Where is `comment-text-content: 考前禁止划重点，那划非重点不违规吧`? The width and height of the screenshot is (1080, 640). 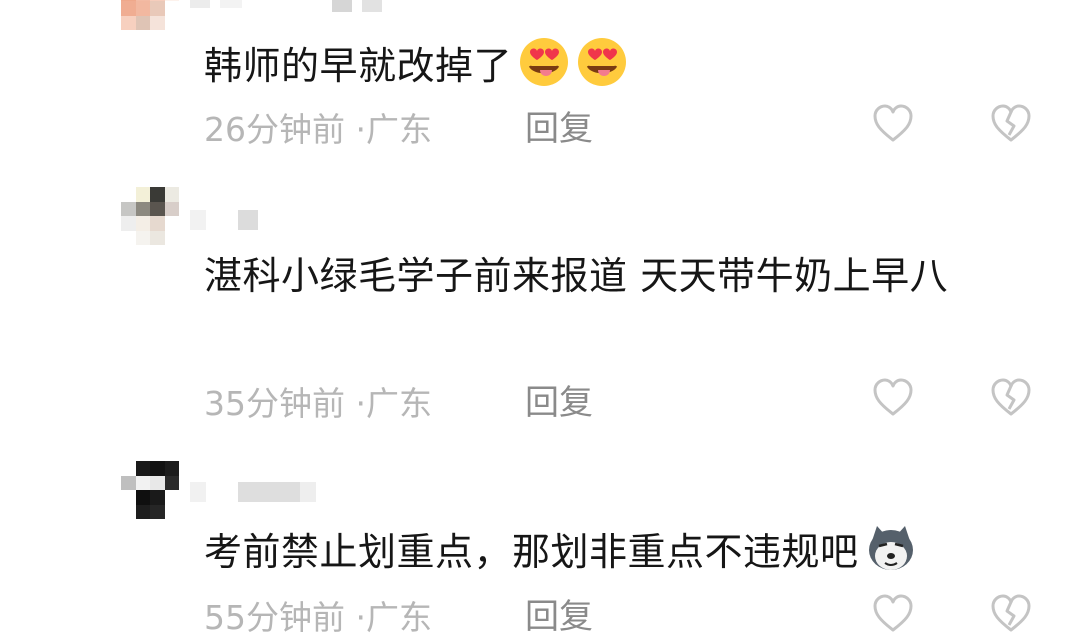 comment-text-content: 考前禁止划重点，那划非重点不违规吧 is located at coordinates (531, 552).